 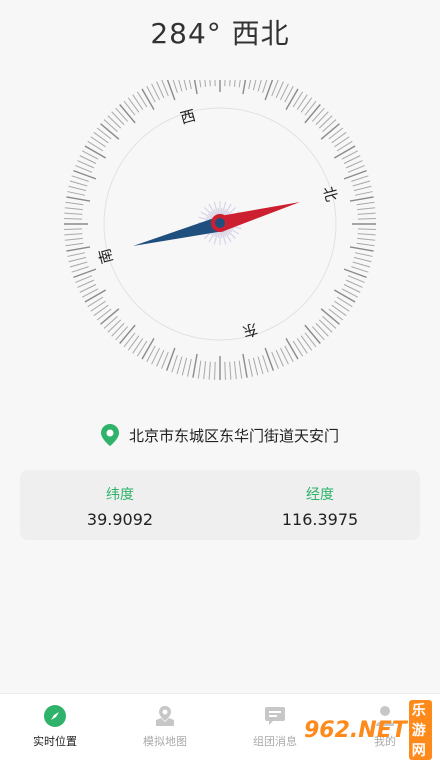 I want to click on compass-icon, so click(x=55, y=716).